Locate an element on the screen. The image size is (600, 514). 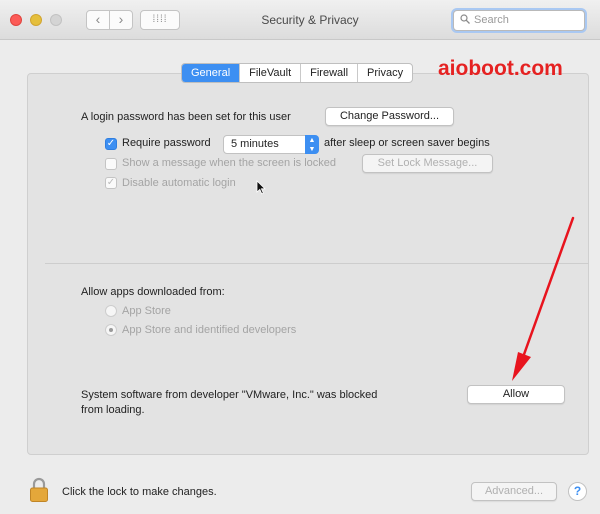
show-all-button: ⁞⁞⁞⁞ is located at coordinates (160, 20).